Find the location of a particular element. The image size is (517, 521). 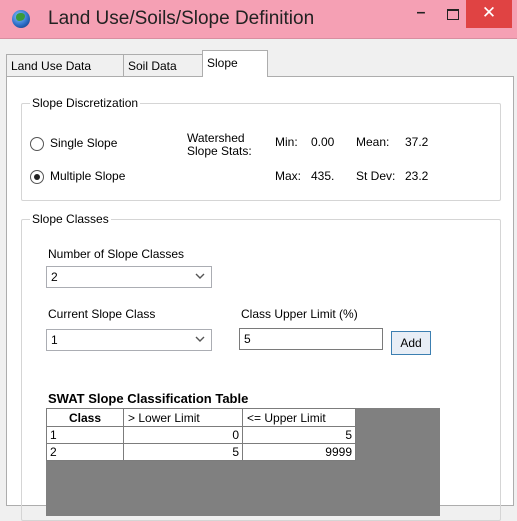

title-bar: Land Use/Soils/Slope Definition – ✕ is located at coordinates (258, 19).